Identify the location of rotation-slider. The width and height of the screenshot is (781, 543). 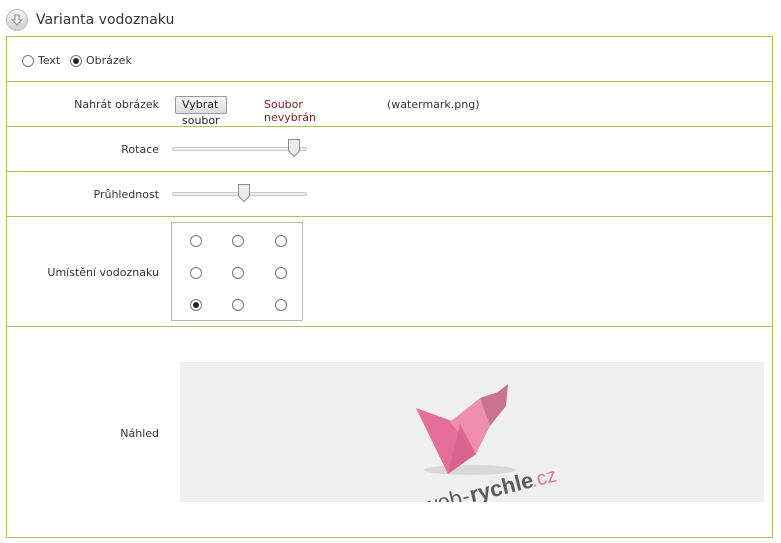
(239, 149).